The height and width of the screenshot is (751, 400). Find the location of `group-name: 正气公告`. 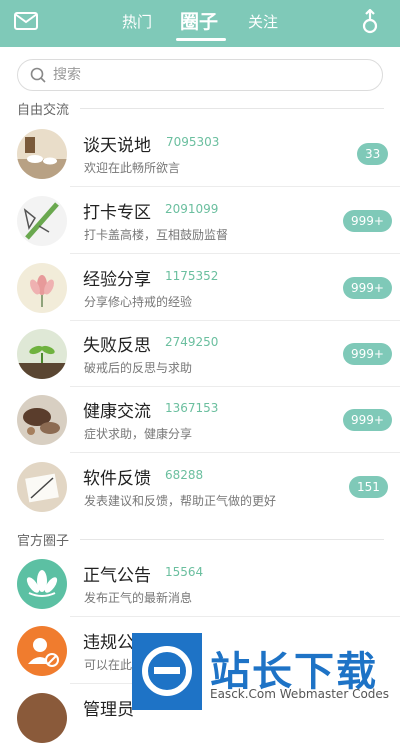

group-name: 正气公告 is located at coordinates (117, 576).